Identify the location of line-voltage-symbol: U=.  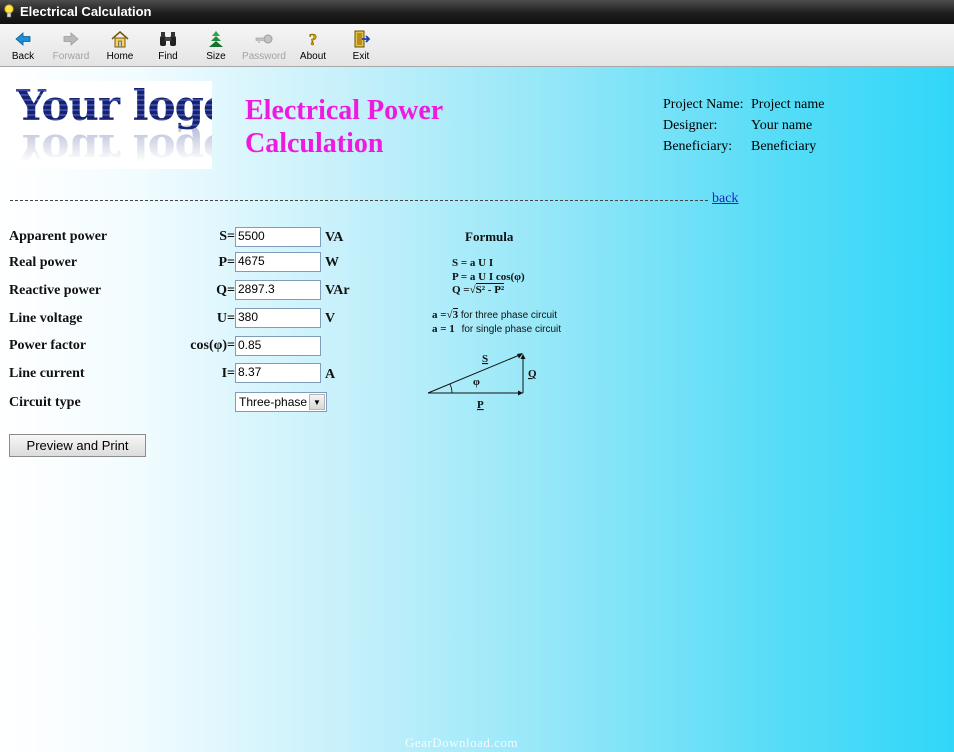
(225, 318).